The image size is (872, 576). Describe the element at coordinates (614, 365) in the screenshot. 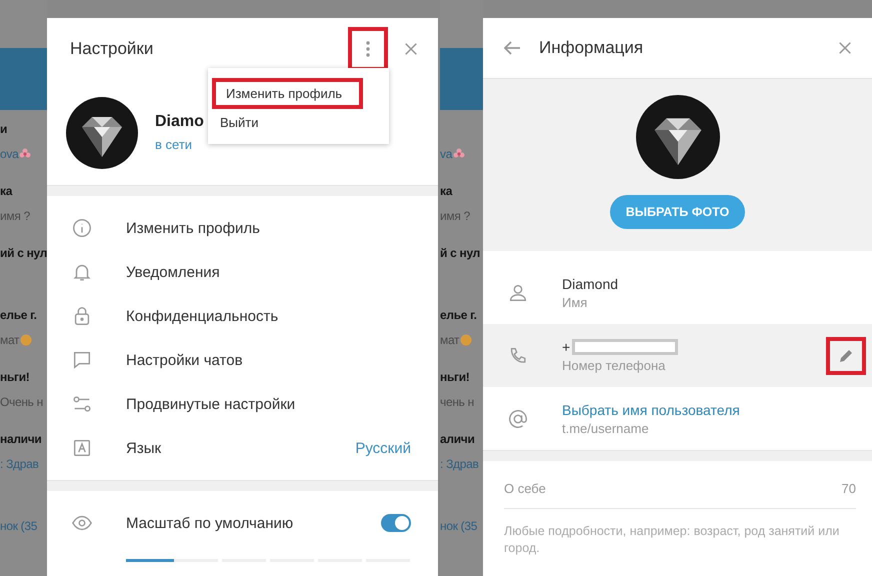

I see `field-caption: Номер телефона` at that location.